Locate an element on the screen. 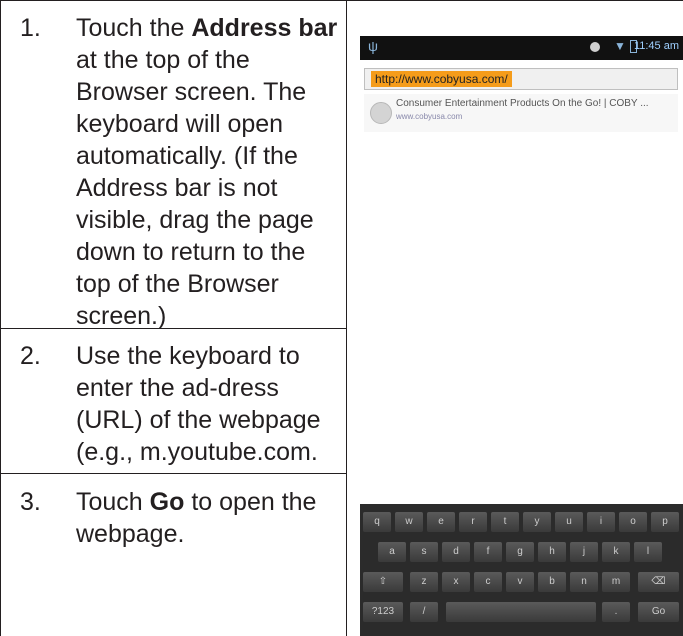  key-z: z is located at coordinates (424, 582).